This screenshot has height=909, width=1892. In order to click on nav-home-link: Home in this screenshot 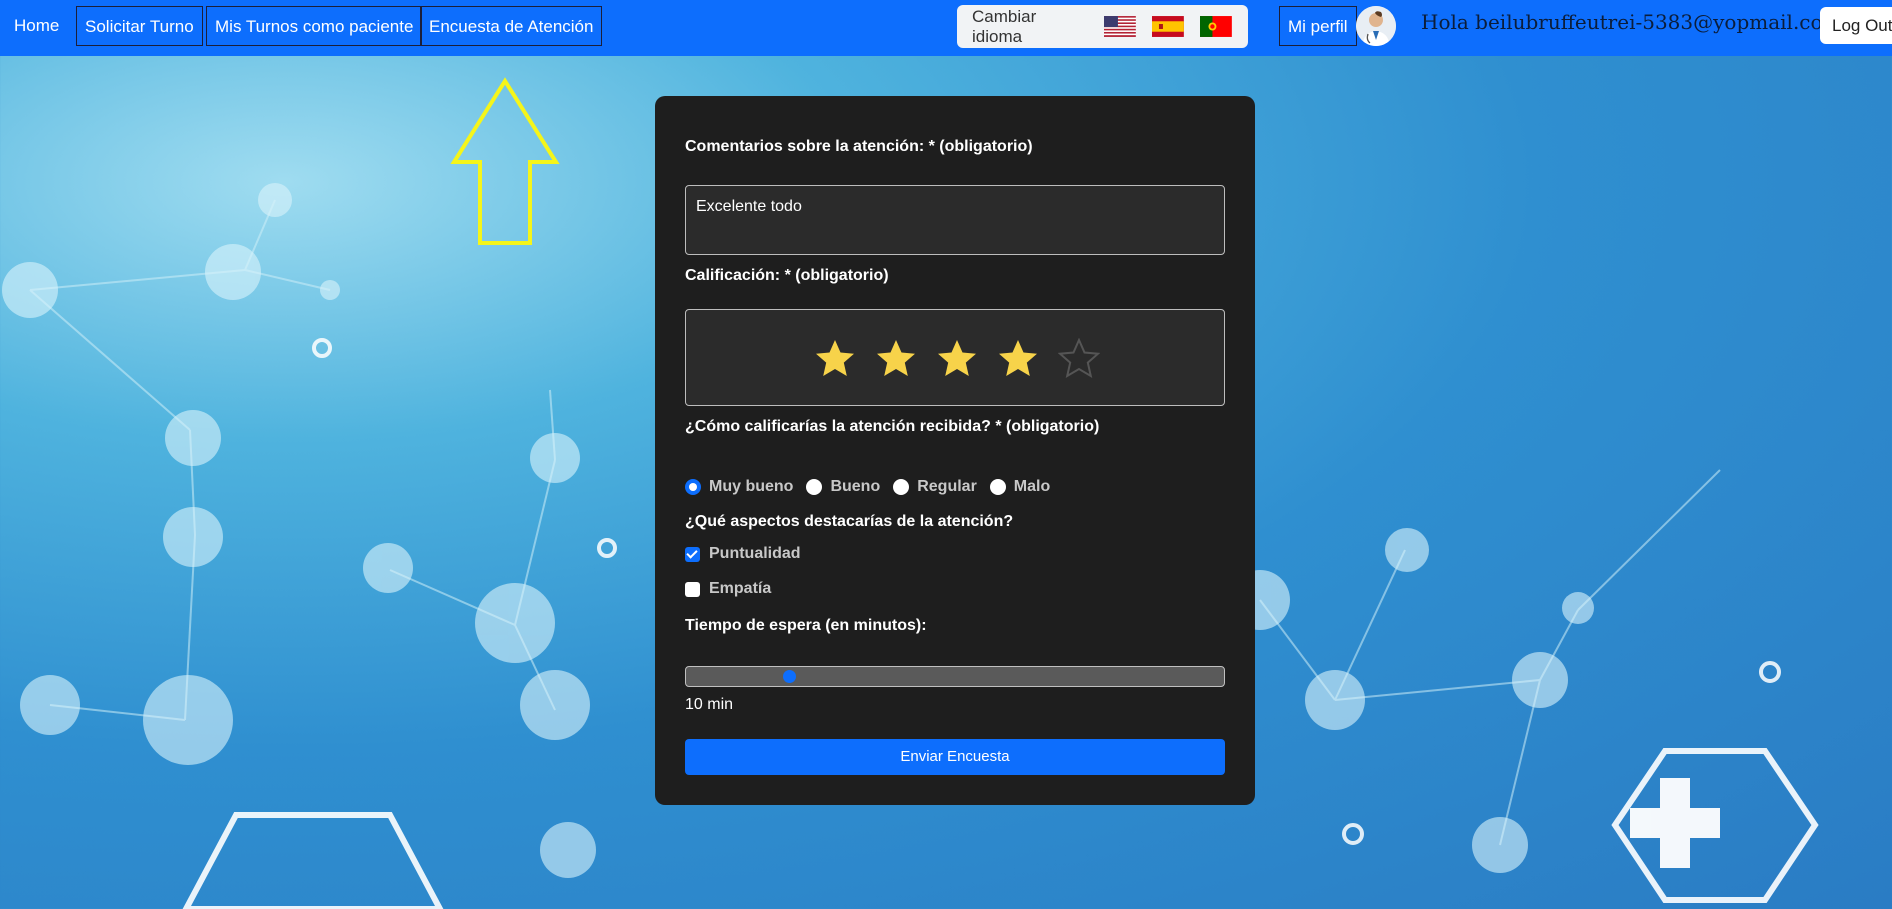, I will do `click(36, 26)`.